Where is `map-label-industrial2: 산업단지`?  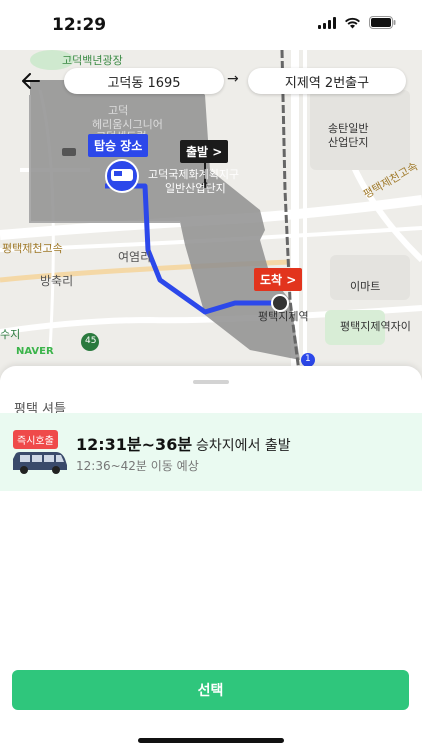
map-label-industrial2: 산업단지 is located at coordinates (348, 142).